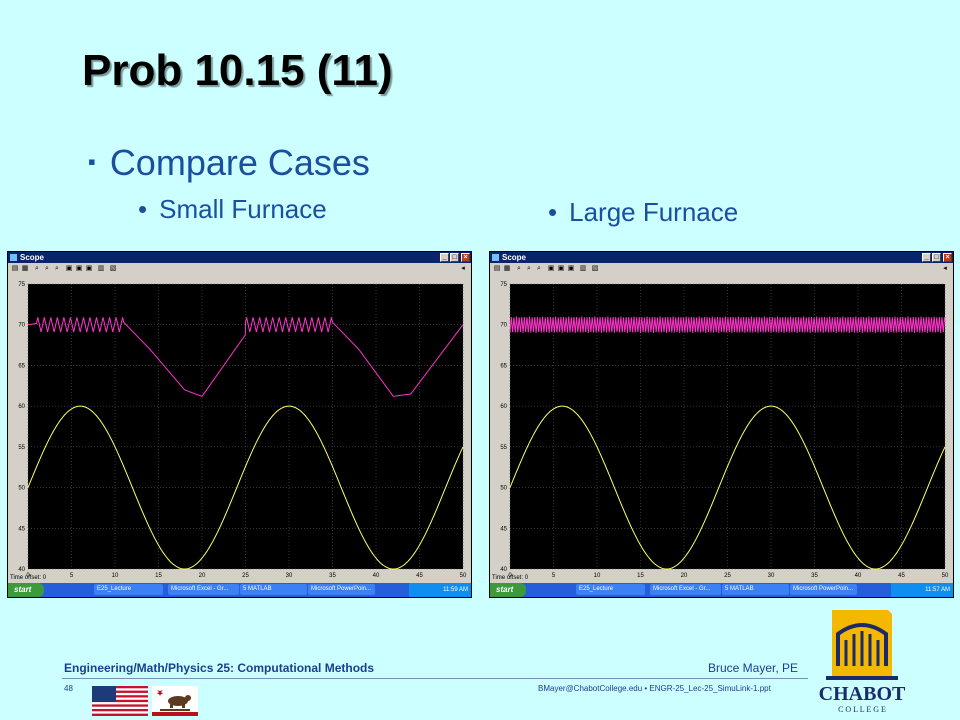  Describe the element at coordinates (510, 578) in the screenshot. I see `time-offset: Time offset: 0` at that location.